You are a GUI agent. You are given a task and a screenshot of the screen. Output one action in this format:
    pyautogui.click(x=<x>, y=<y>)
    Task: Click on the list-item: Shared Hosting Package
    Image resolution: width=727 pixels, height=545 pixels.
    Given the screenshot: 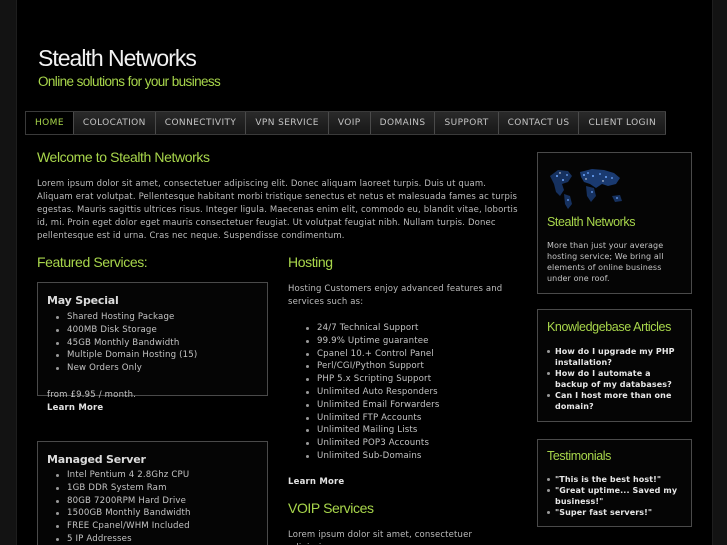 What is the action you would take?
    pyautogui.click(x=125, y=317)
    